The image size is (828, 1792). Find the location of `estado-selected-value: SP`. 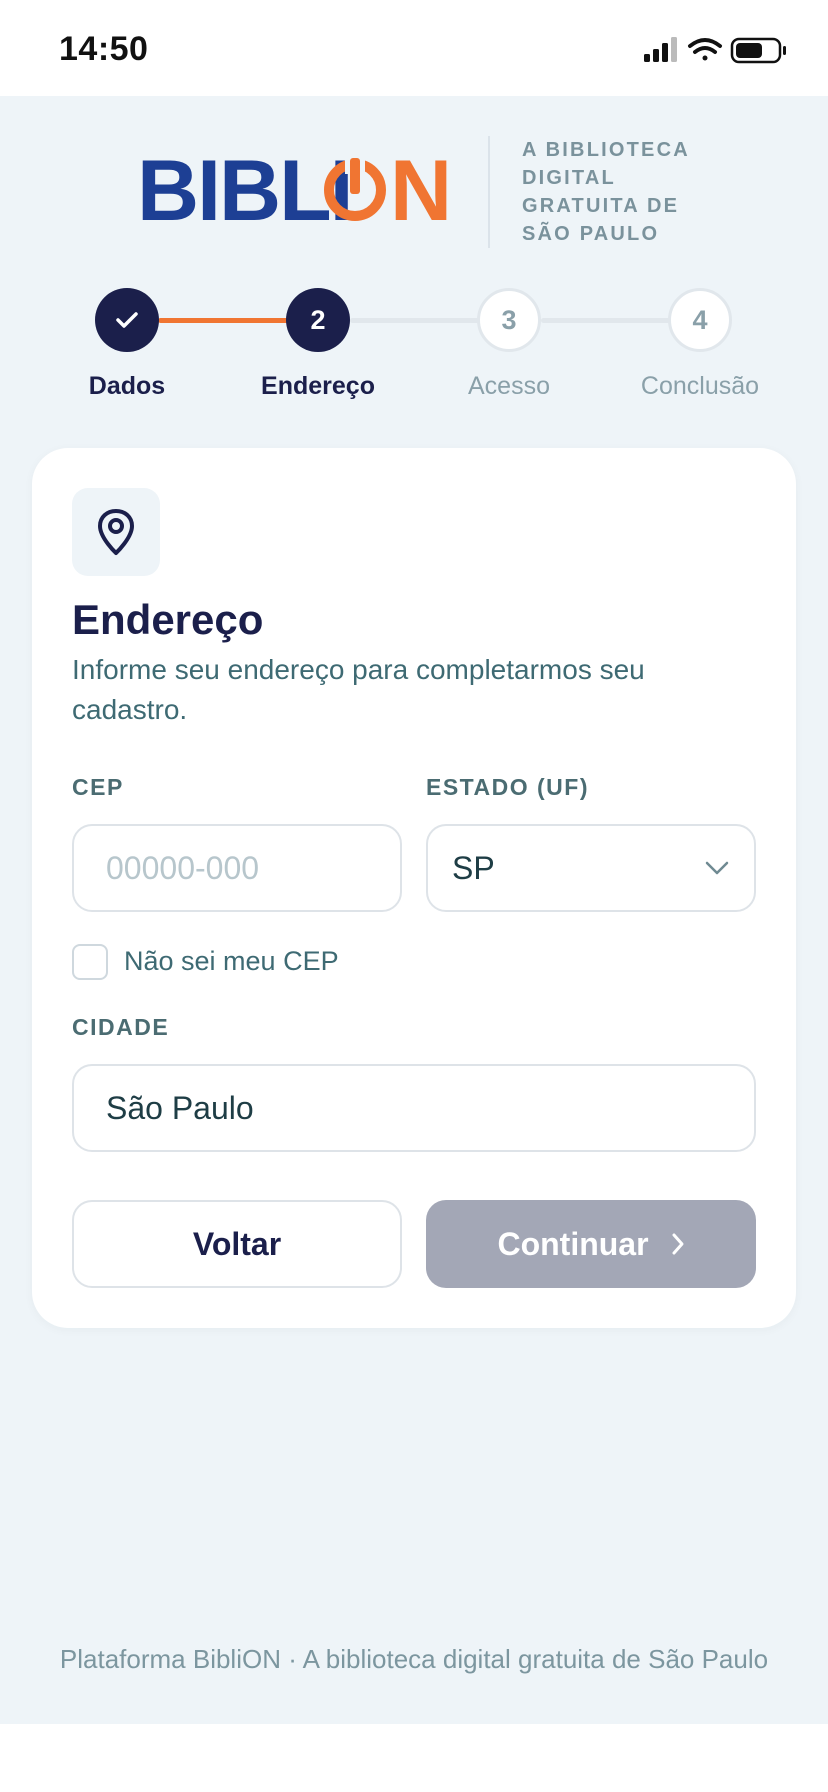

estado-selected-value: SP is located at coordinates (473, 867).